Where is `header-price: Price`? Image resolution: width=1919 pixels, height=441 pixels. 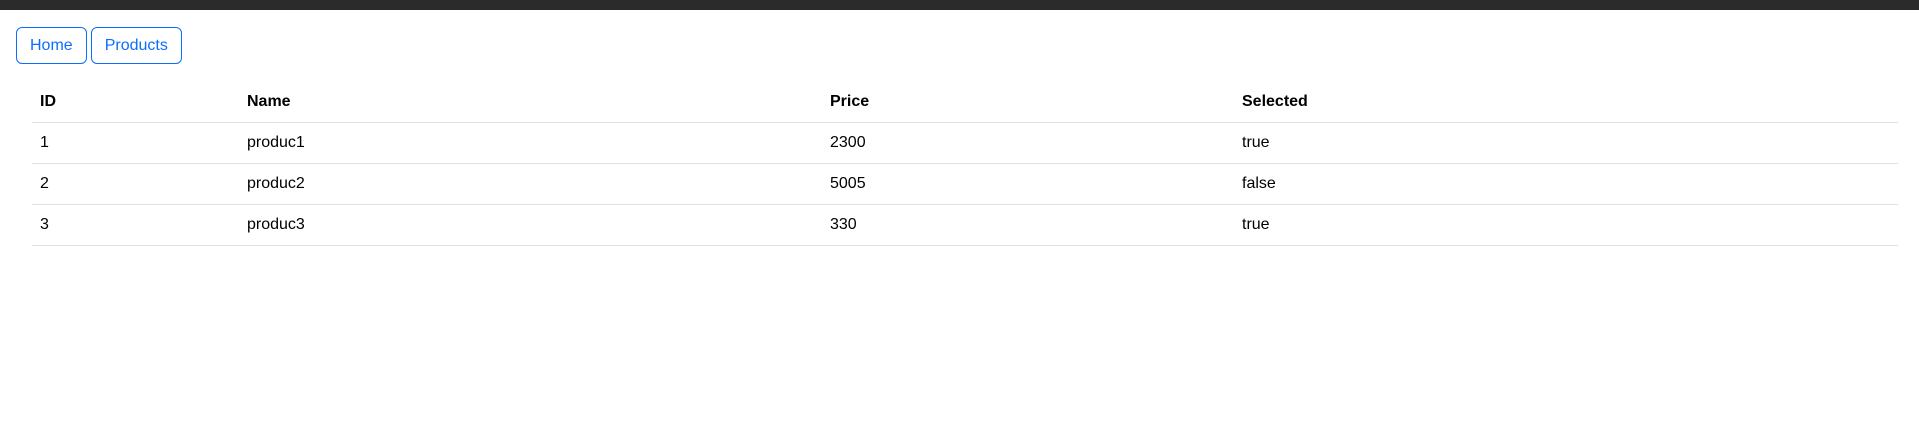 header-price: Price is located at coordinates (1028, 102).